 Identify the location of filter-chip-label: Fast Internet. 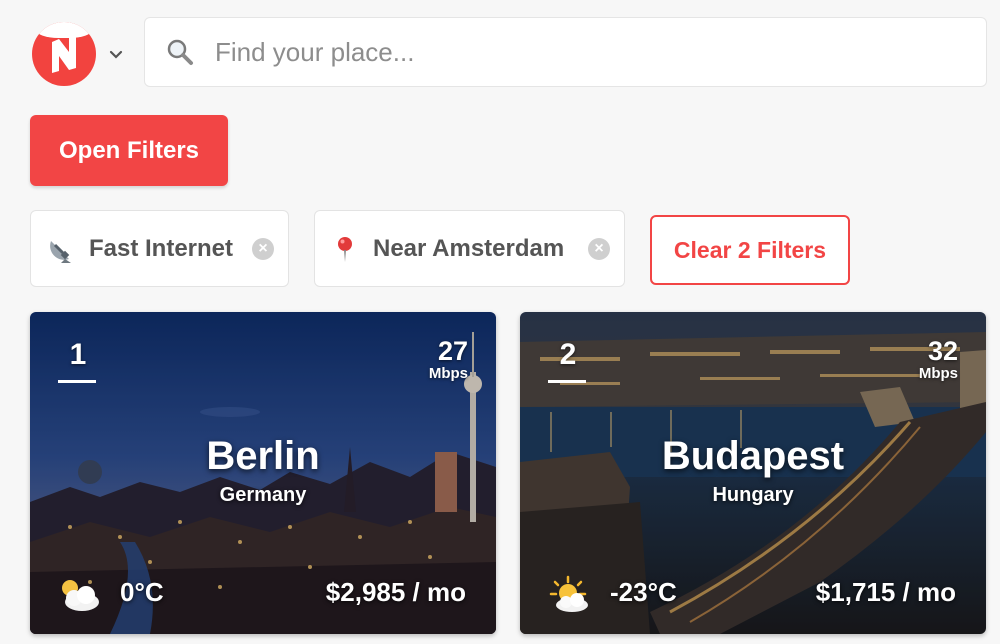
(161, 248).